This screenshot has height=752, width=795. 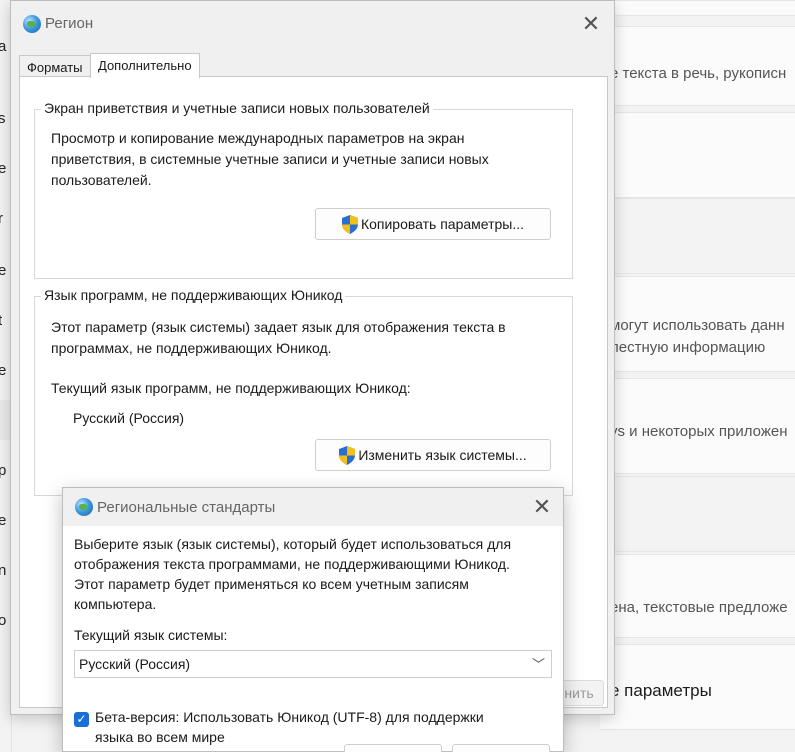 What do you see at coordinates (312, 24) in the screenshot?
I see `region-dialog-titlebar: Регион ✕` at bounding box center [312, 24].